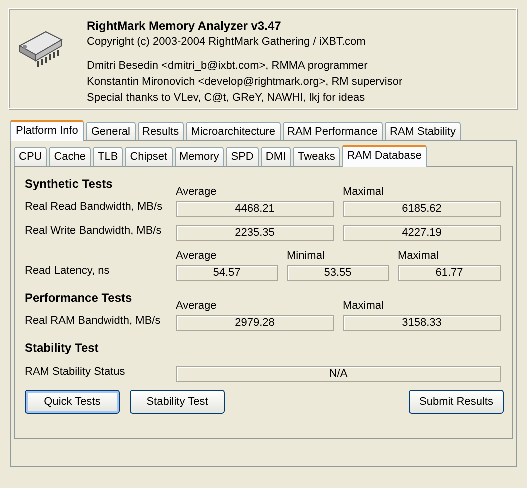  I want to click on tab: General, so click(111, 131).